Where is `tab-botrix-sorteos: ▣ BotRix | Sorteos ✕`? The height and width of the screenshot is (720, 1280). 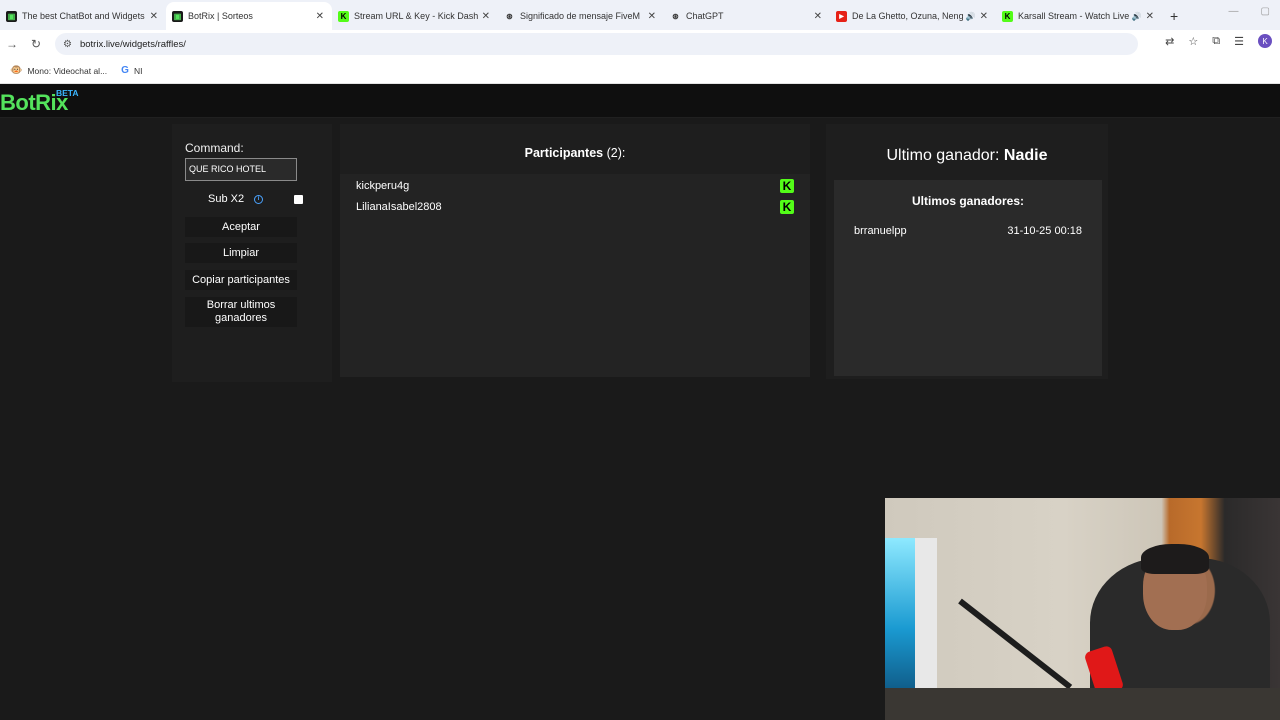
tab-botrix-sorteos: ▣ BotRix | Sorteos ✕ is located at coordinates (249, 16).